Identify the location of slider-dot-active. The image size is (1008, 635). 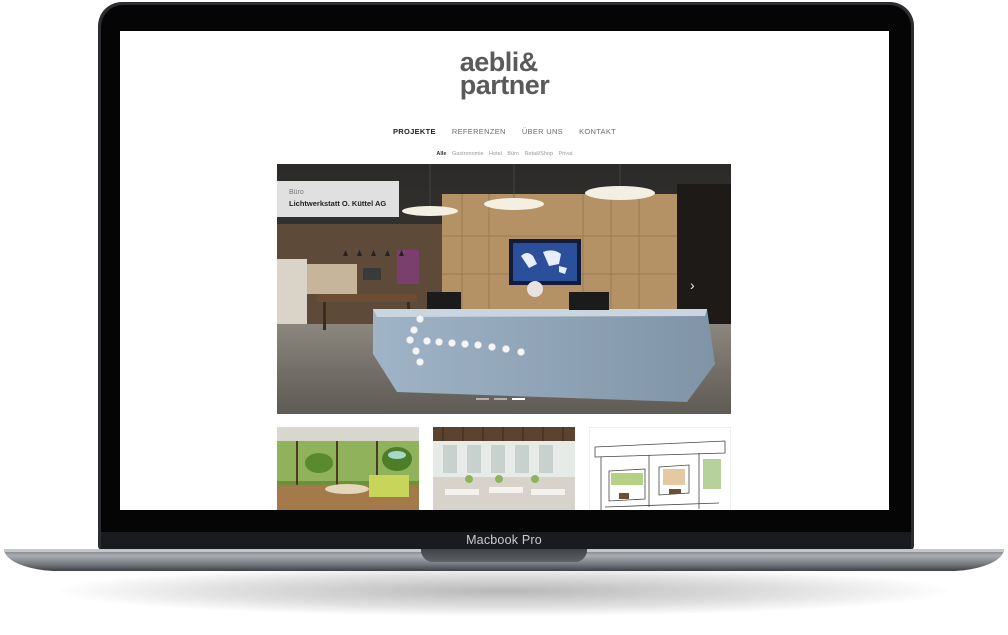
(518, 399).